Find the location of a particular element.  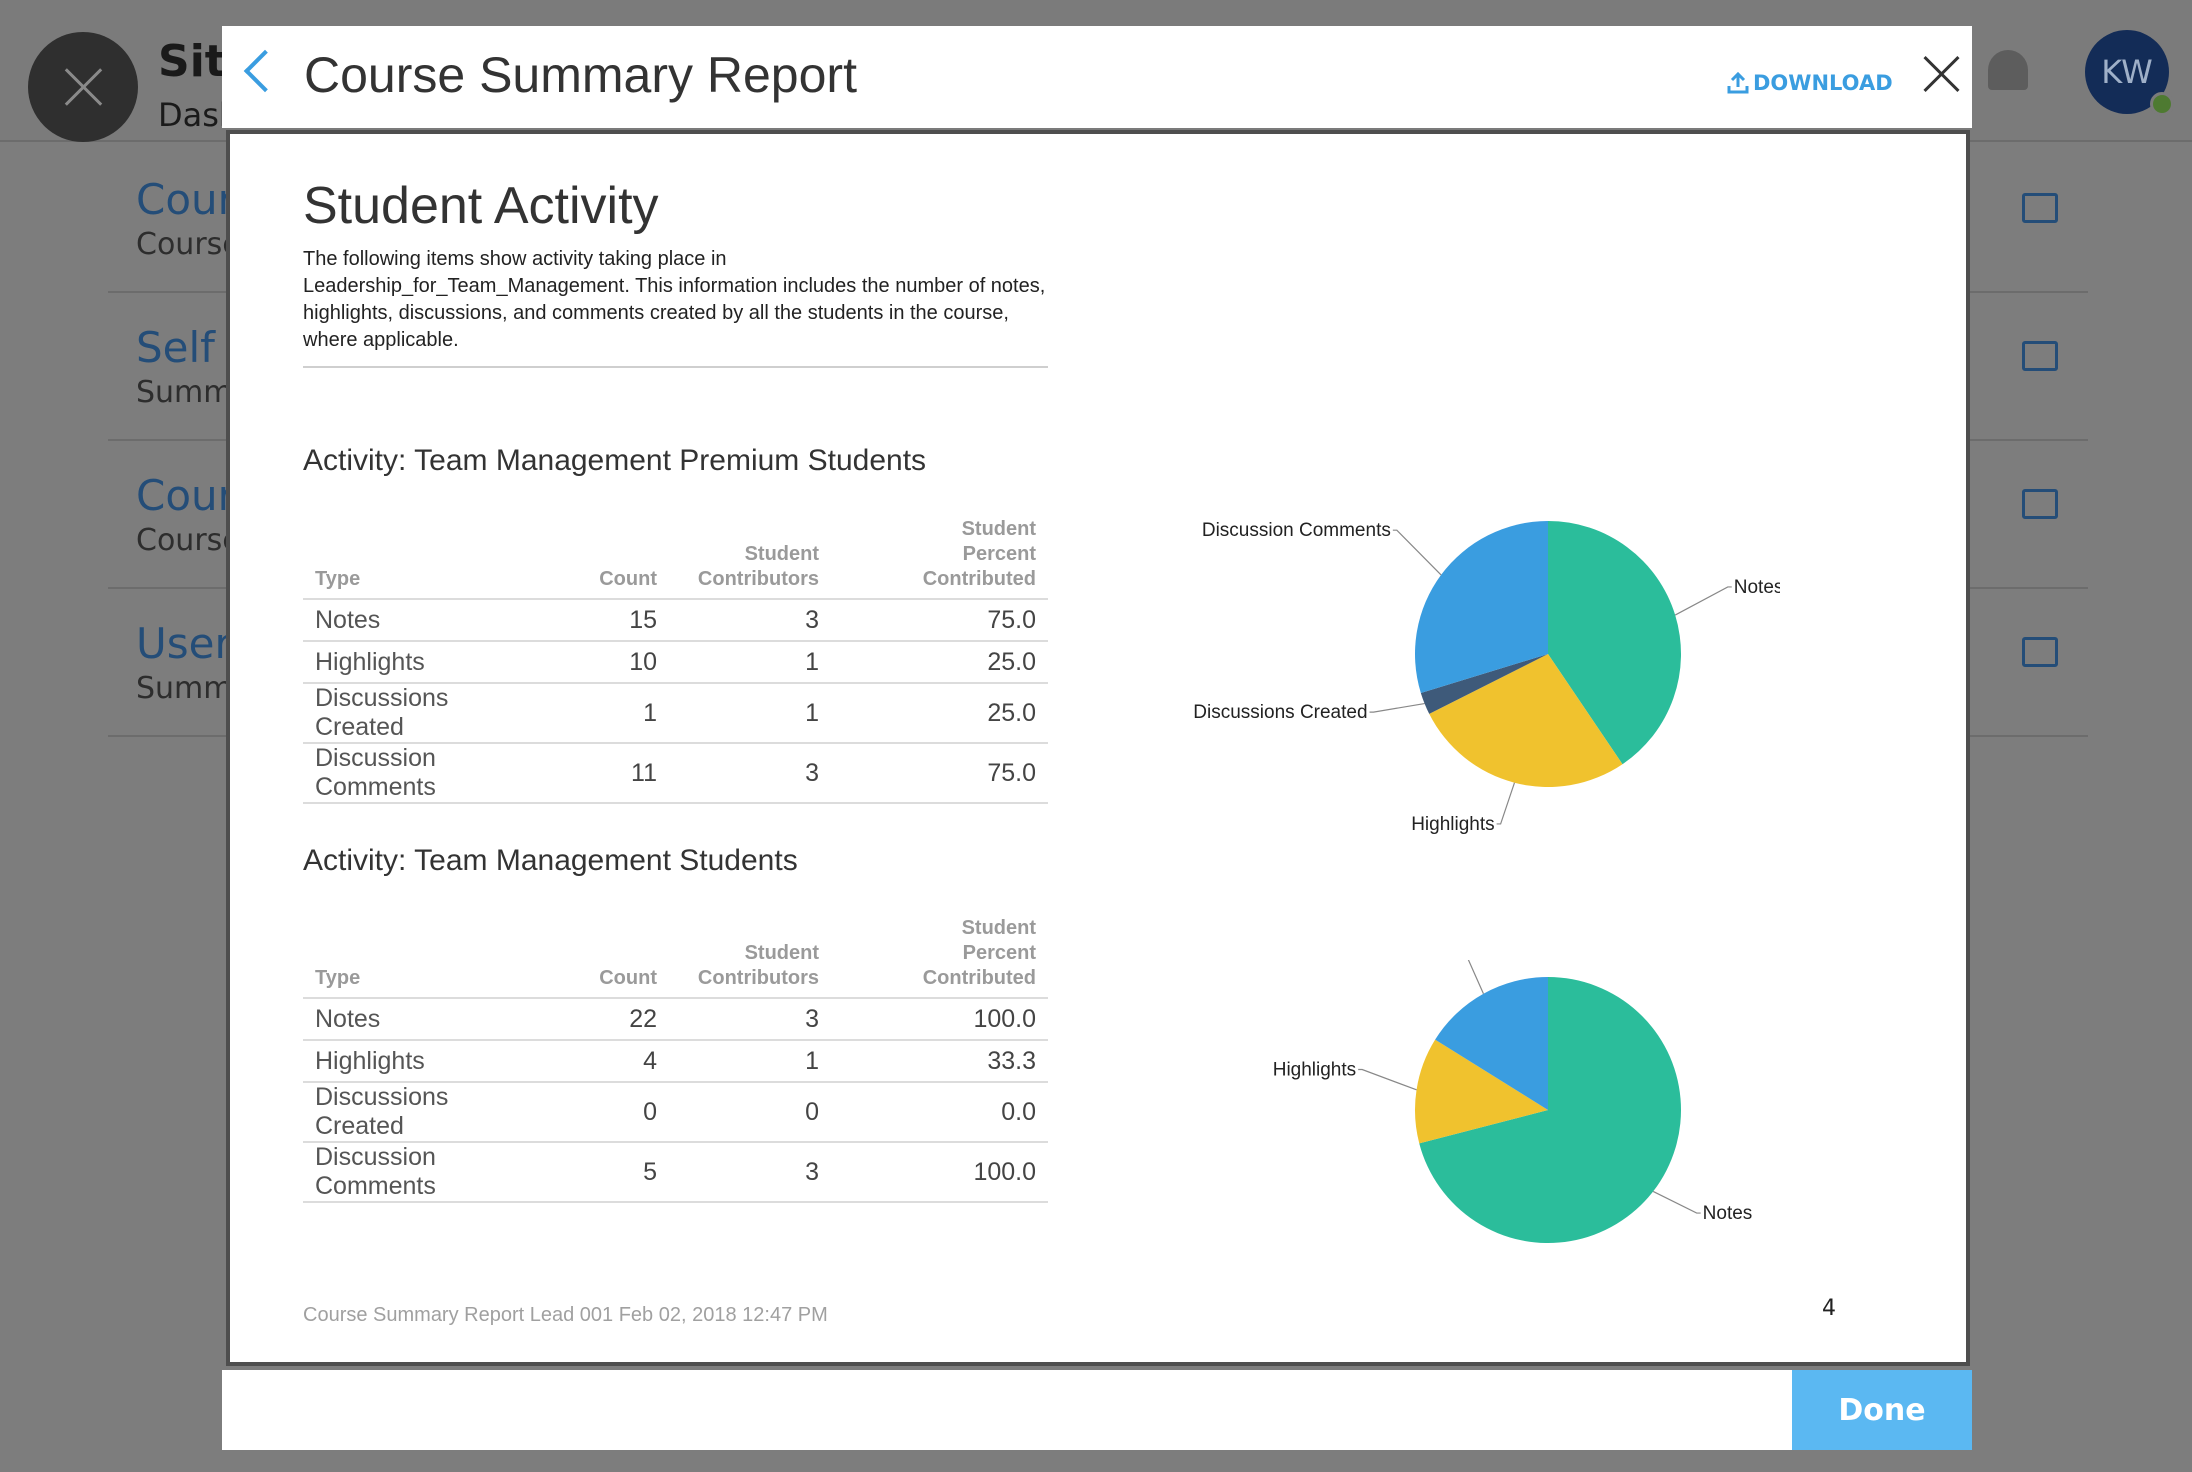

cell-count: 15 is located at coordinates (608, 620).